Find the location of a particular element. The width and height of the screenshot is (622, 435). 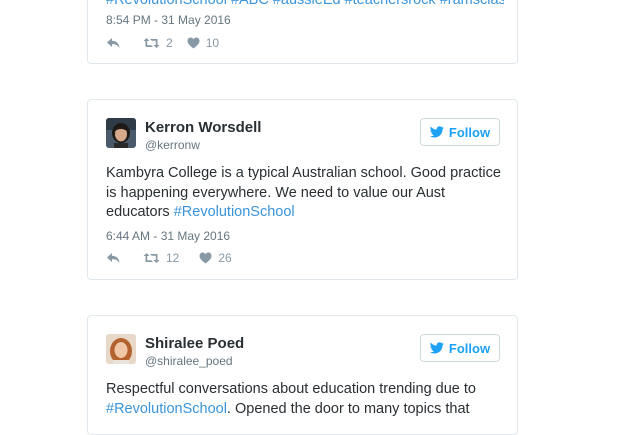

retweet-button: 2 is located at coordinates (158, 43).